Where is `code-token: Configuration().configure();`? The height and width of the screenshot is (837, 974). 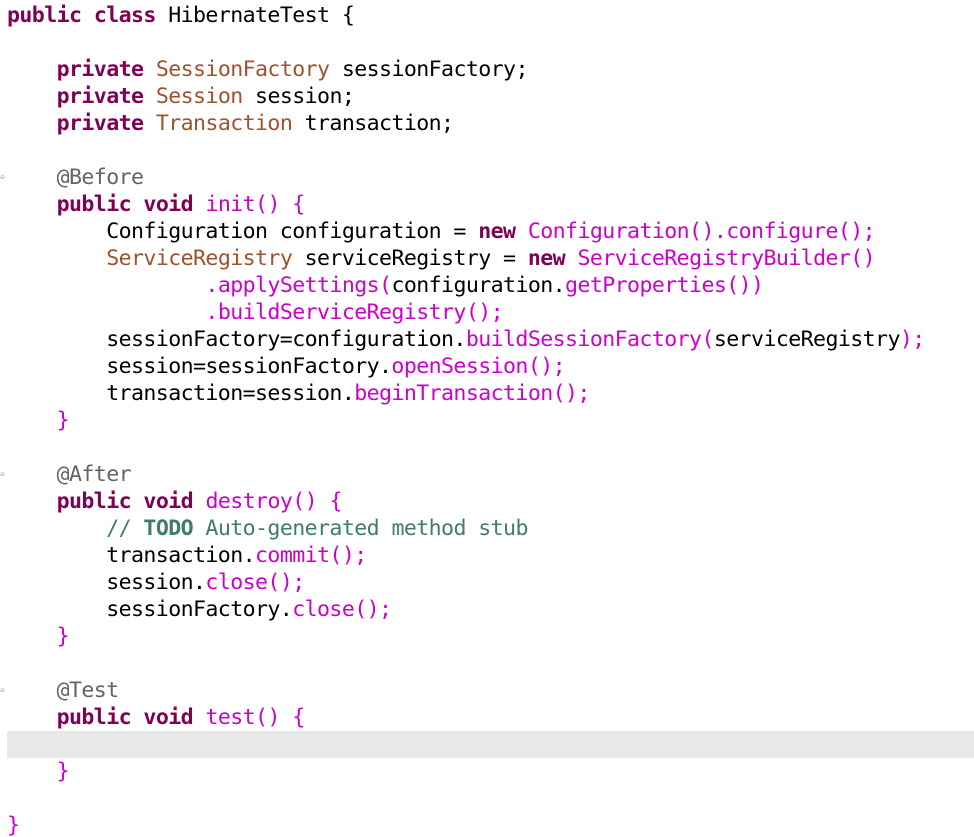
code-token: Configuration().configure(); is located at coordinates (701, 231).